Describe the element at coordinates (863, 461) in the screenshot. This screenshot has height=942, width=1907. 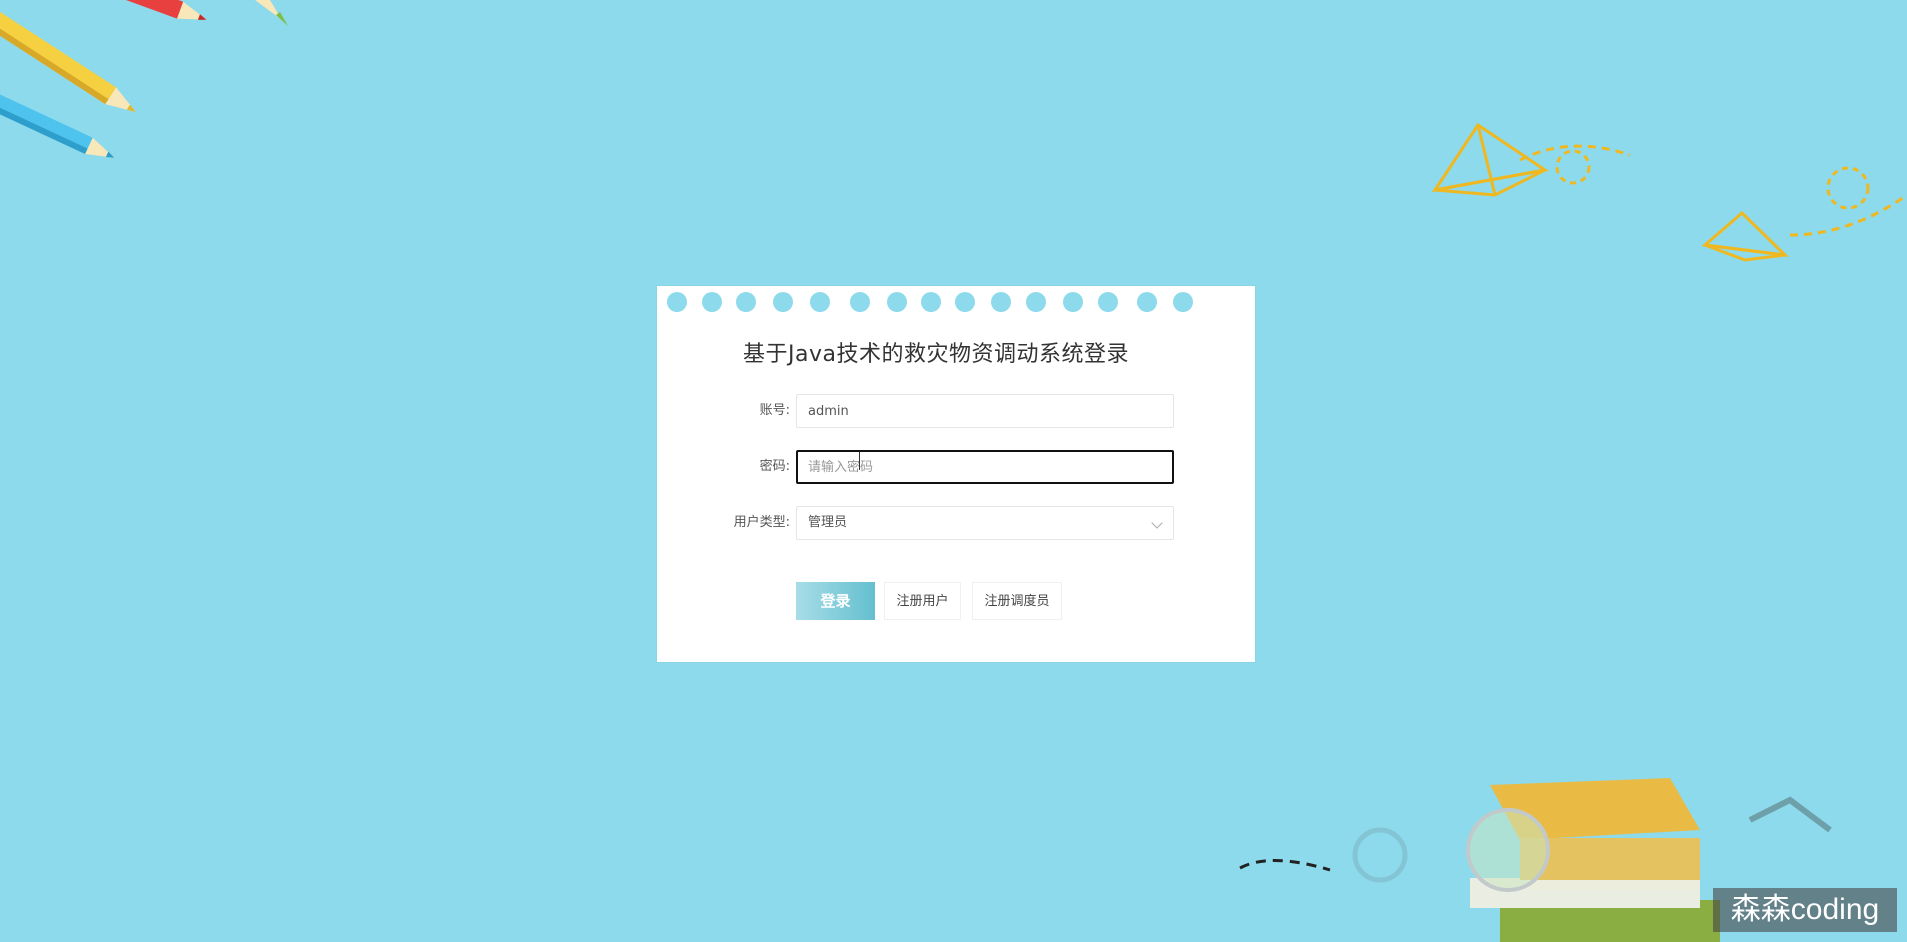
I see `text-cursor-icon` at that location.